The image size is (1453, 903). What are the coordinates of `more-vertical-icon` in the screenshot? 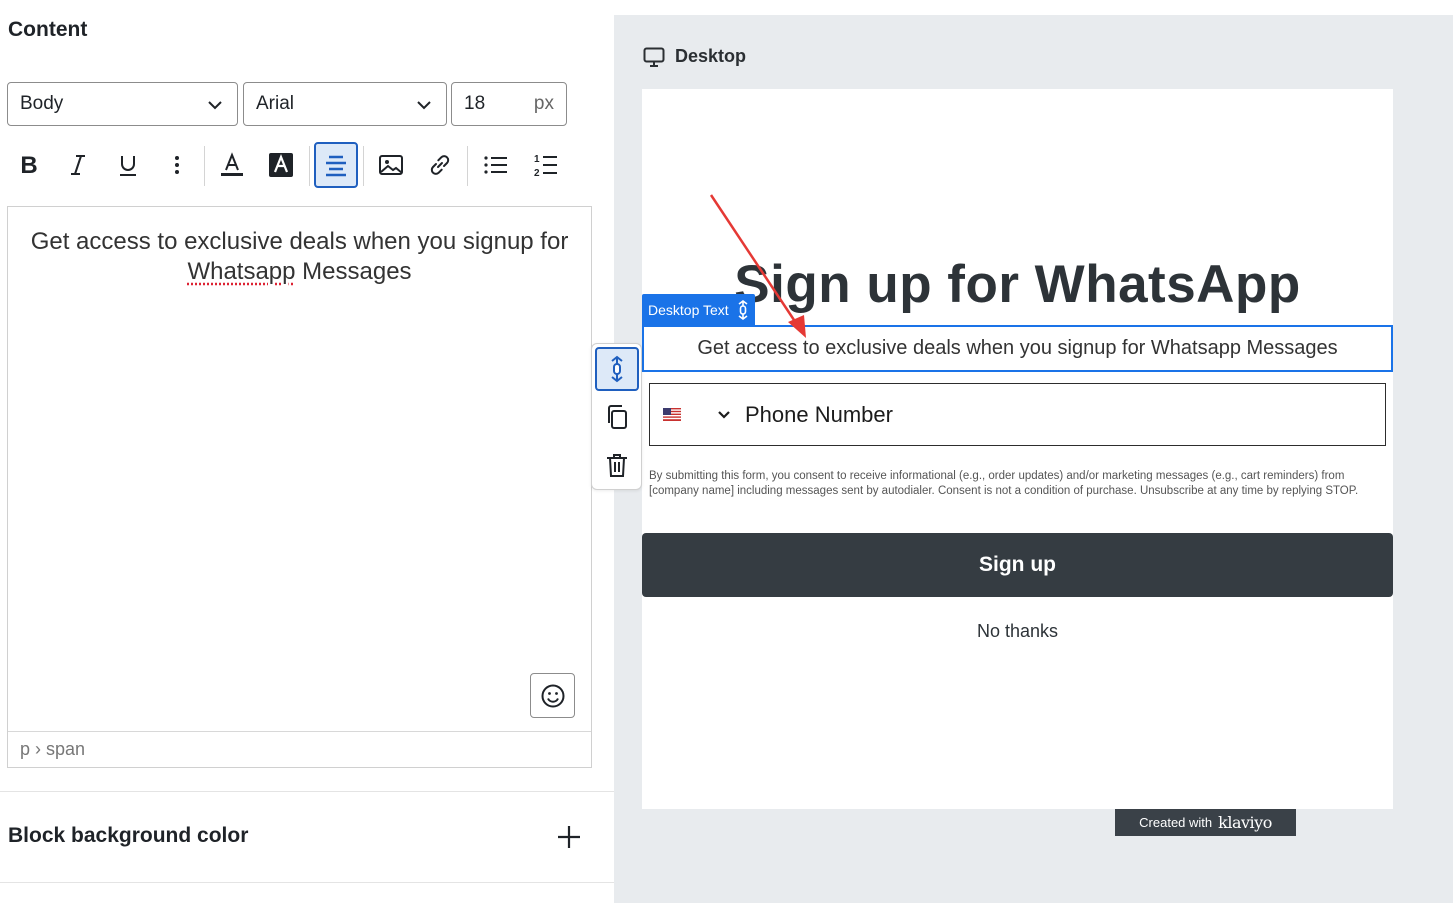 It's located at (177, 165).